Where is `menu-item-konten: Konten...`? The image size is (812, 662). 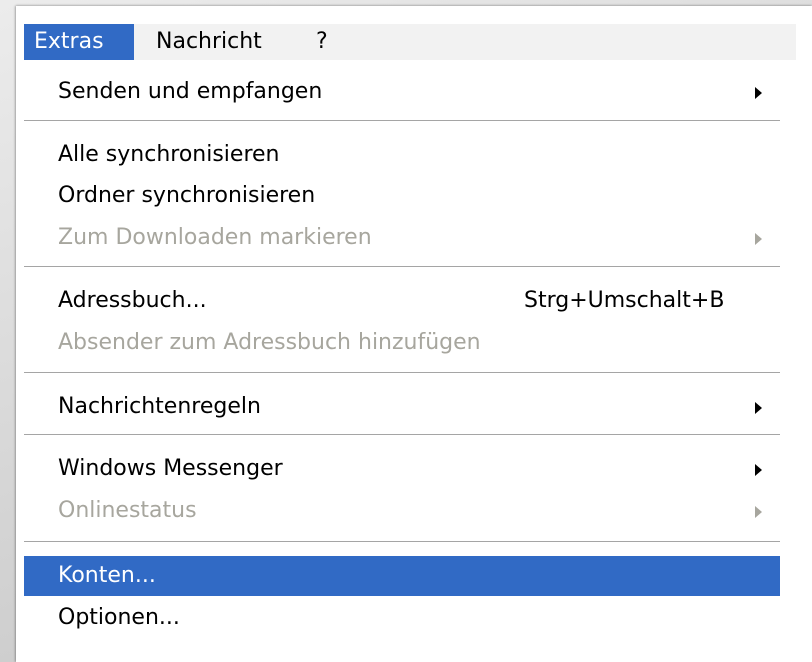 menu-item-konten: Konten... is located at coordinates (402, 576).